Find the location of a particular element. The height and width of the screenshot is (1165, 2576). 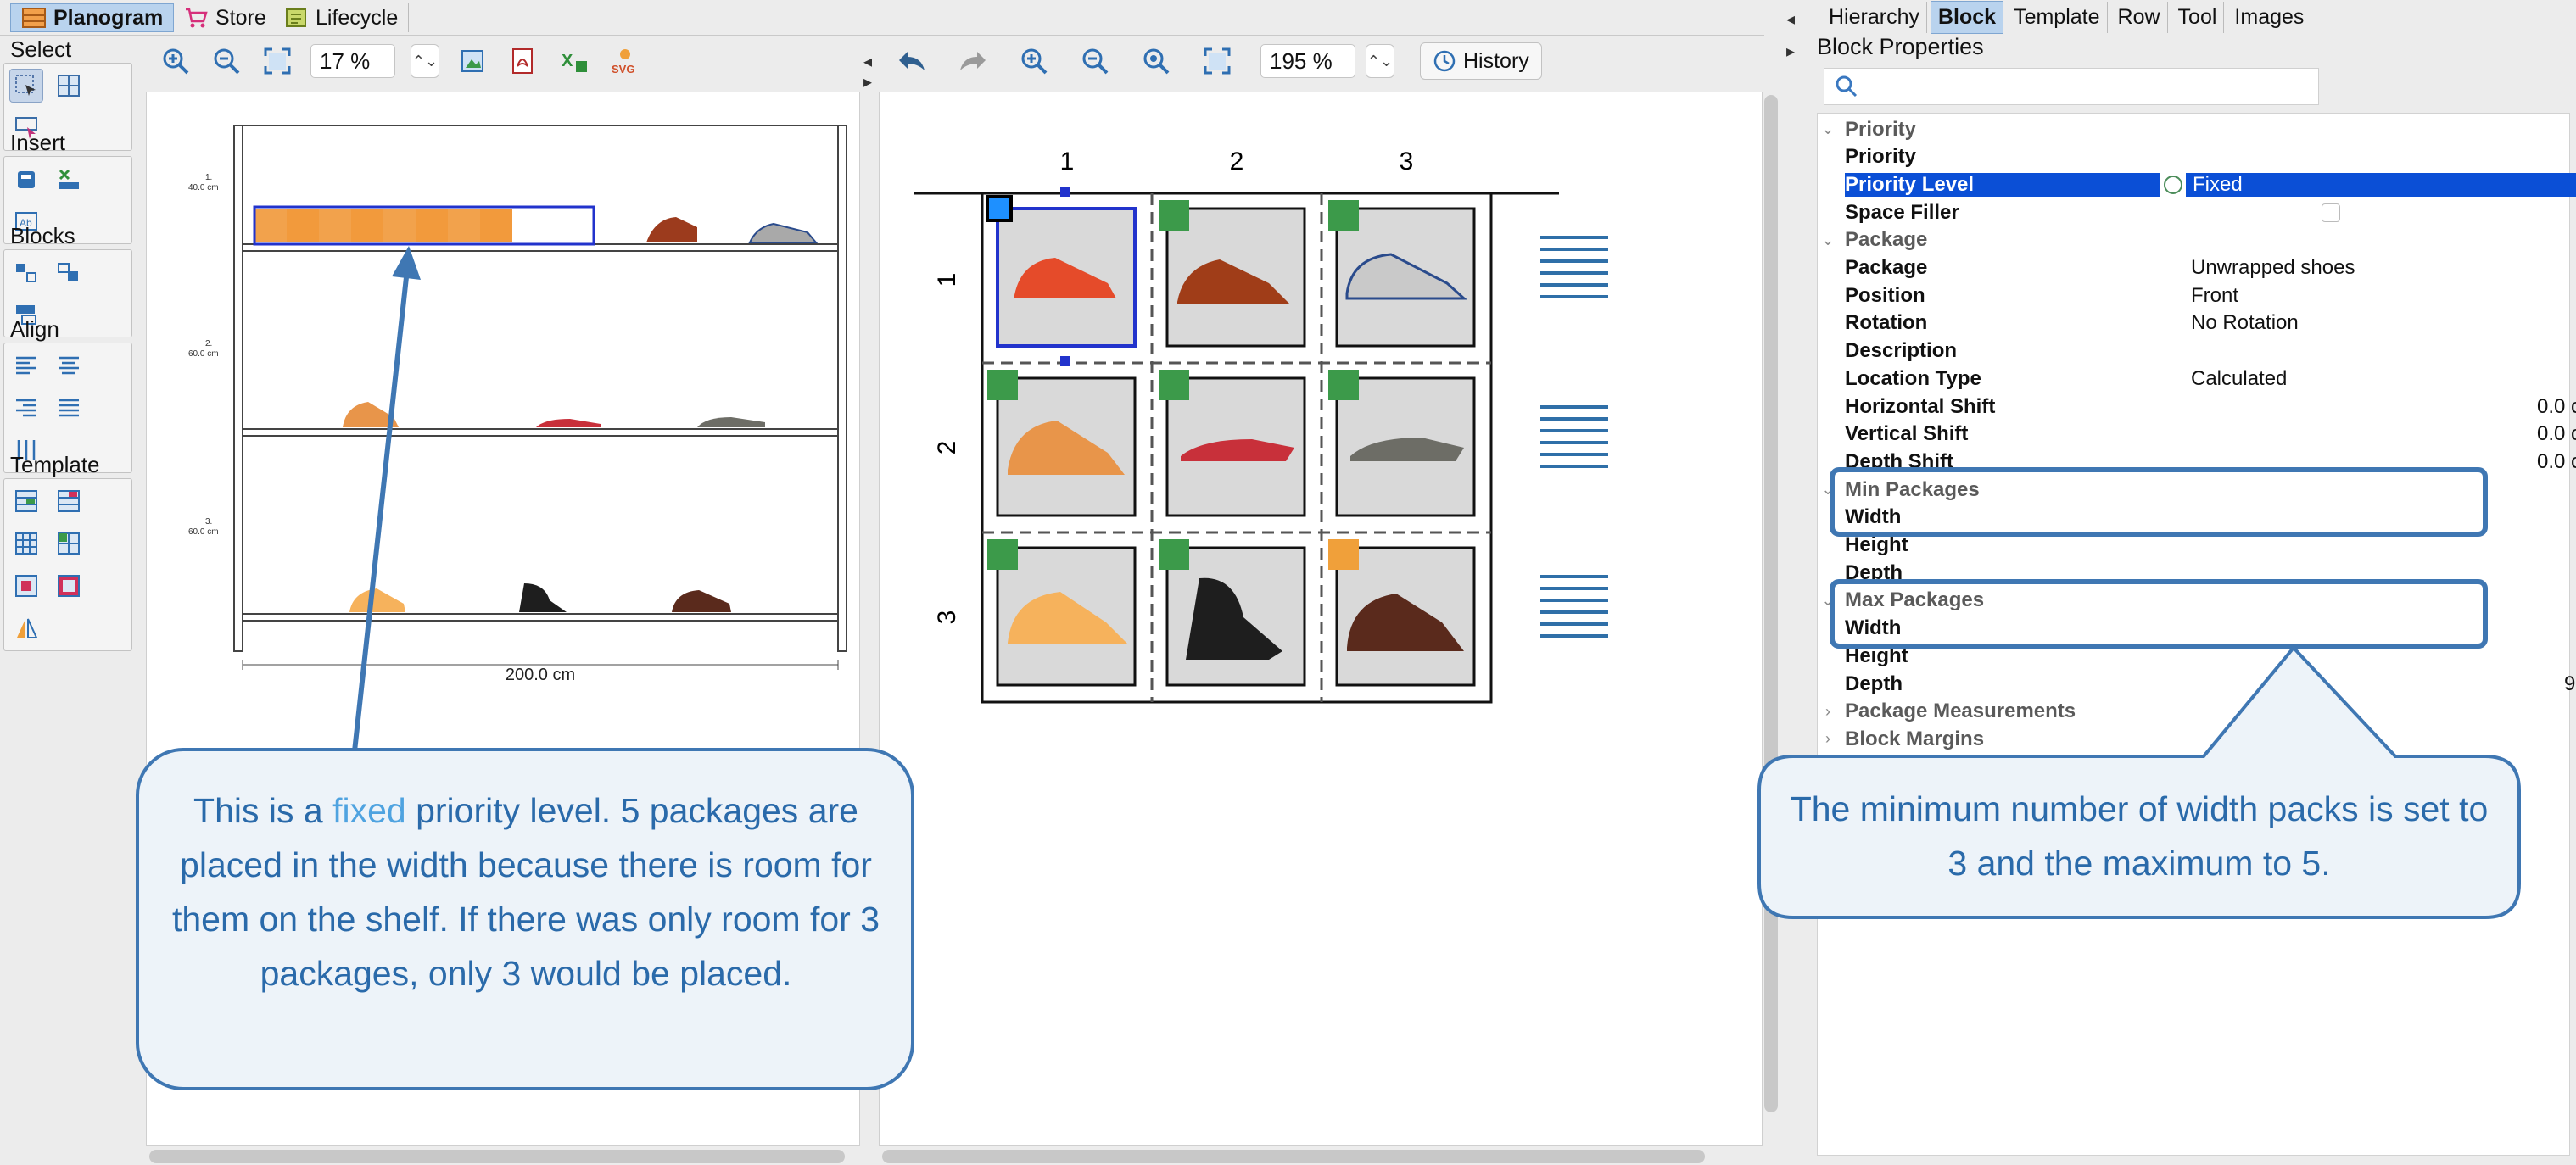

callout-arrow-left is located at coordinates (381, 510).